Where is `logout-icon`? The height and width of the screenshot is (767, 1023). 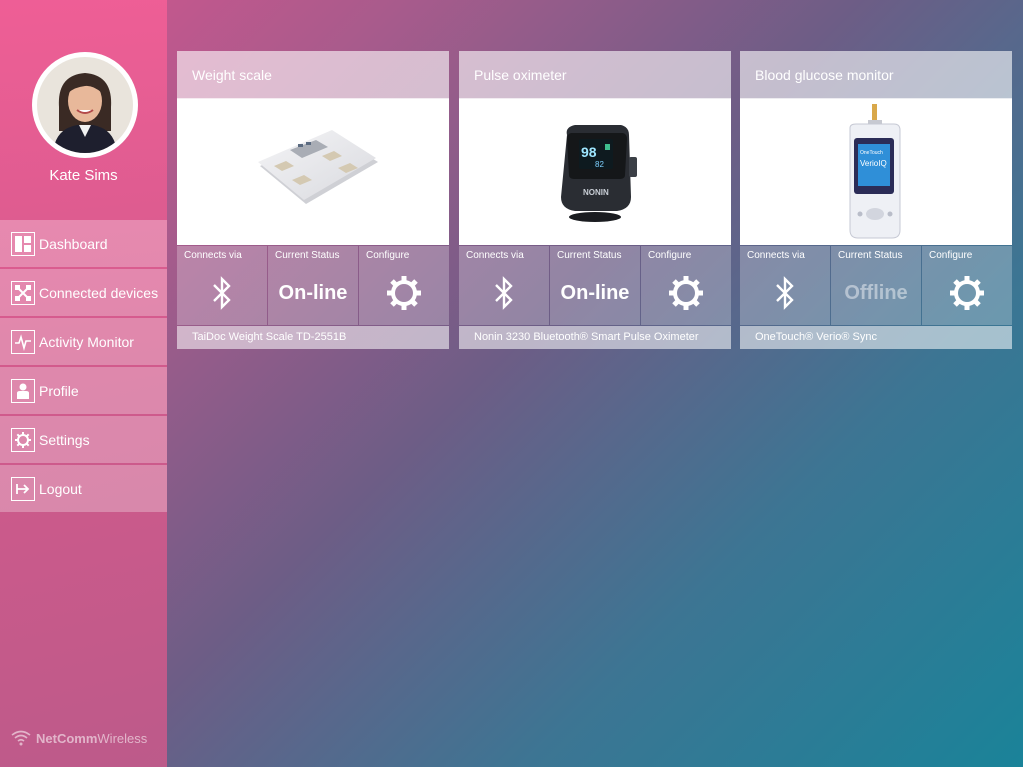 logout-icon is located at coordinates (23, 488).